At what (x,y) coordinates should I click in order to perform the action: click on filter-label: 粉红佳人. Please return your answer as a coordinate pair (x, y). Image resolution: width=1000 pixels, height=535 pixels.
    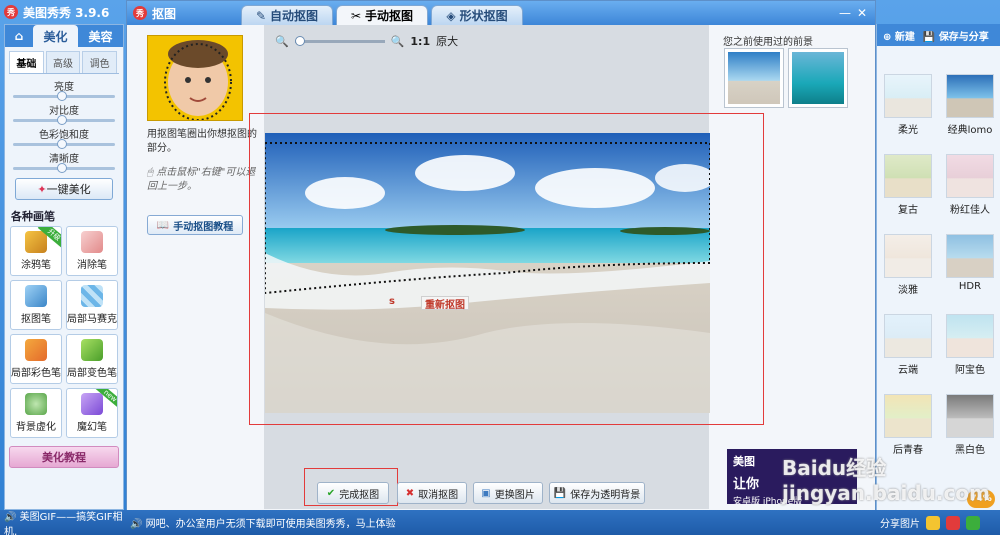
    Looking at the image, I should click on (970, 210).